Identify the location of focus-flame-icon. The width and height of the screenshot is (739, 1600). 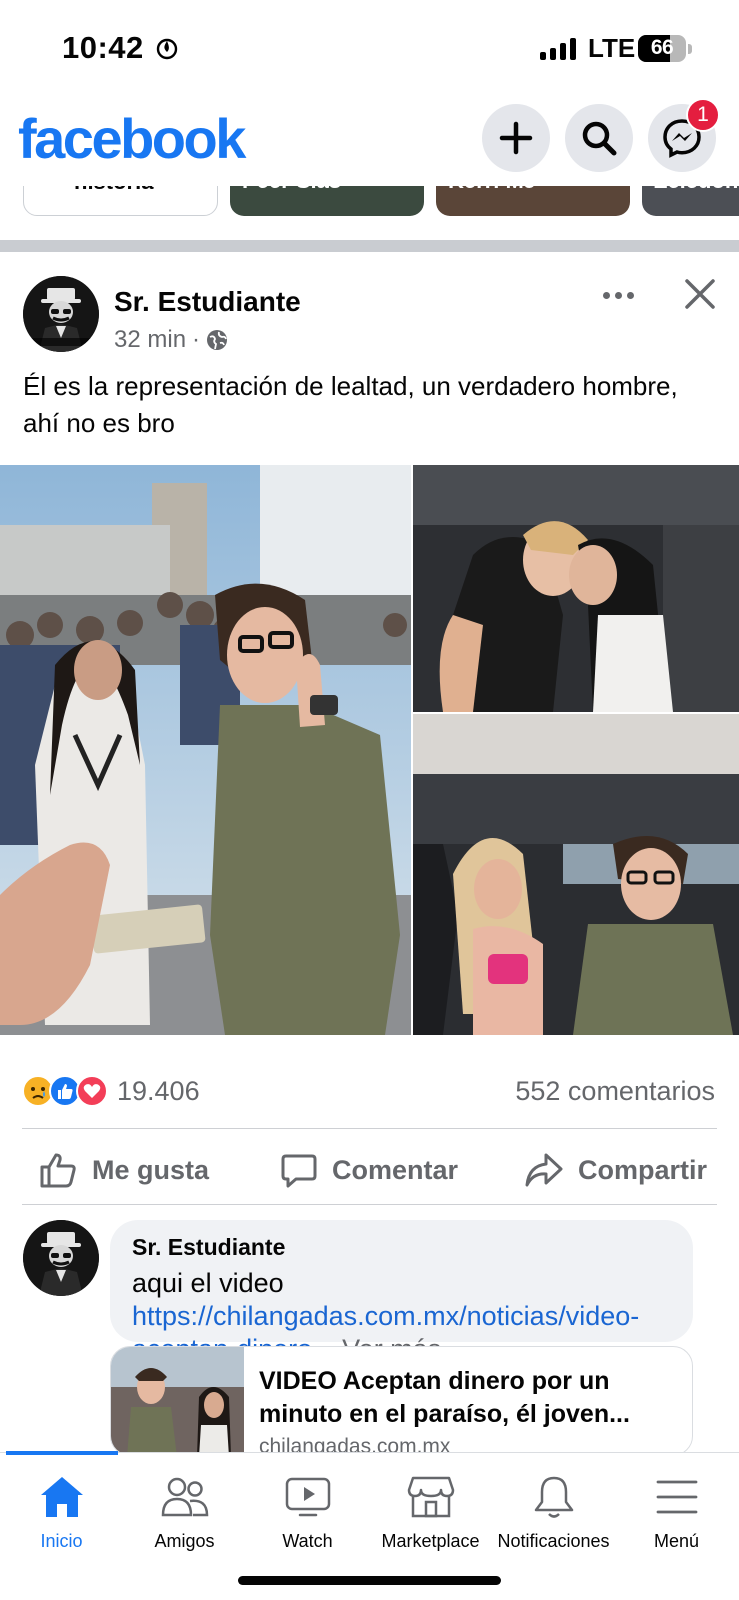
(167, 50).